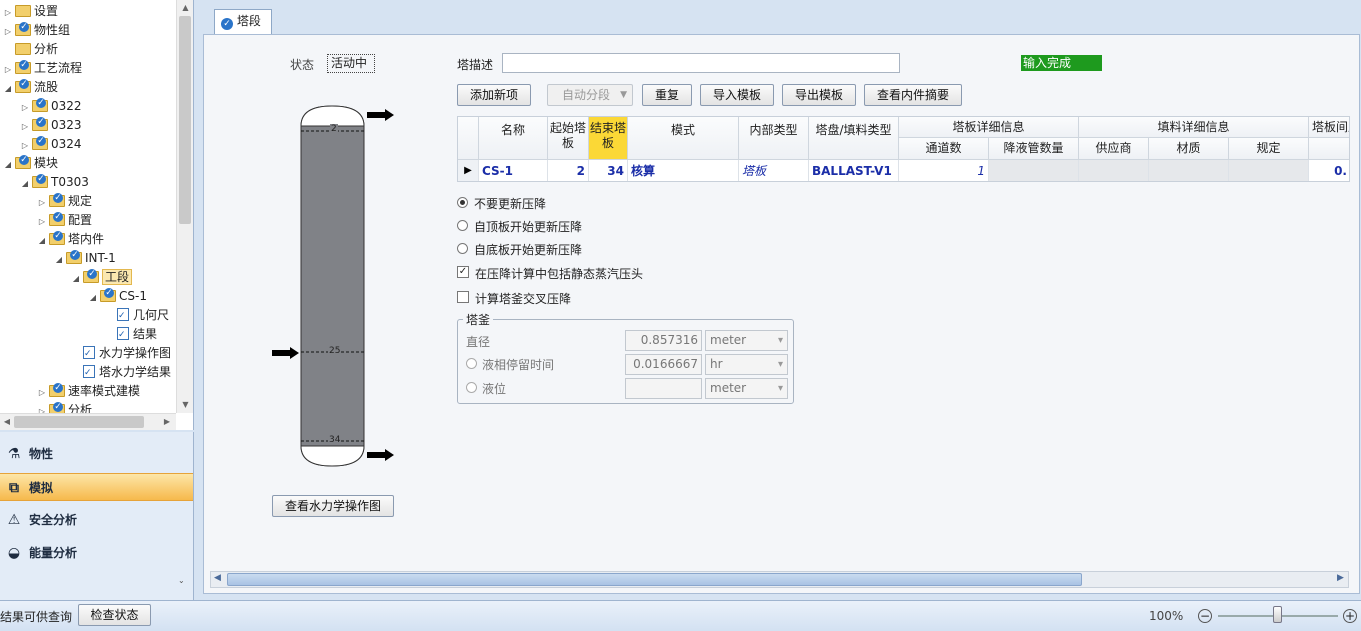 The width and height of the screenshot is (1361, 631). What do you see at coordinates (1189, 170) in the screenshot?
I see `cell-material` at bounding box center [1189, 170].